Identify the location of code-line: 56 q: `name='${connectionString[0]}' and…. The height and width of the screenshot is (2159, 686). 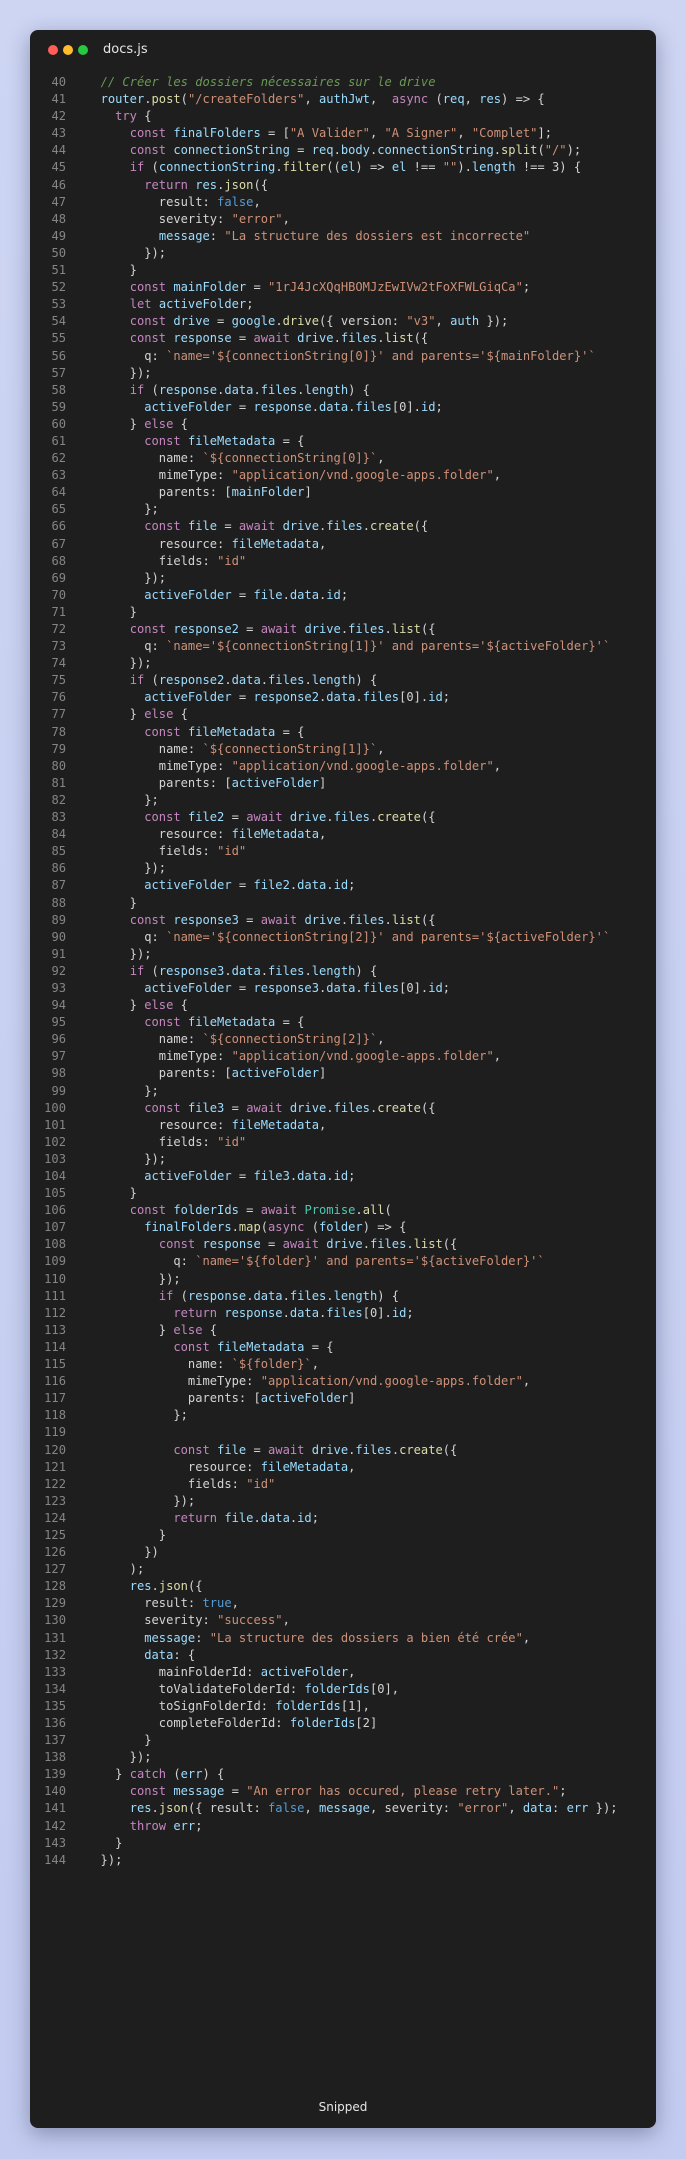
(343, 356).